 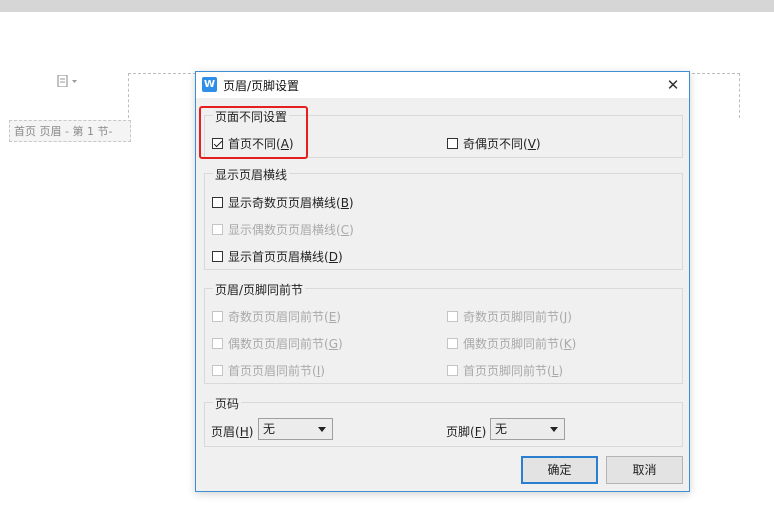 What do you see at coordinates (253, 143) in the screenshot?
I see `first-page-different-checkbox: 首页不同(A)` at bounding box center [253, 143].